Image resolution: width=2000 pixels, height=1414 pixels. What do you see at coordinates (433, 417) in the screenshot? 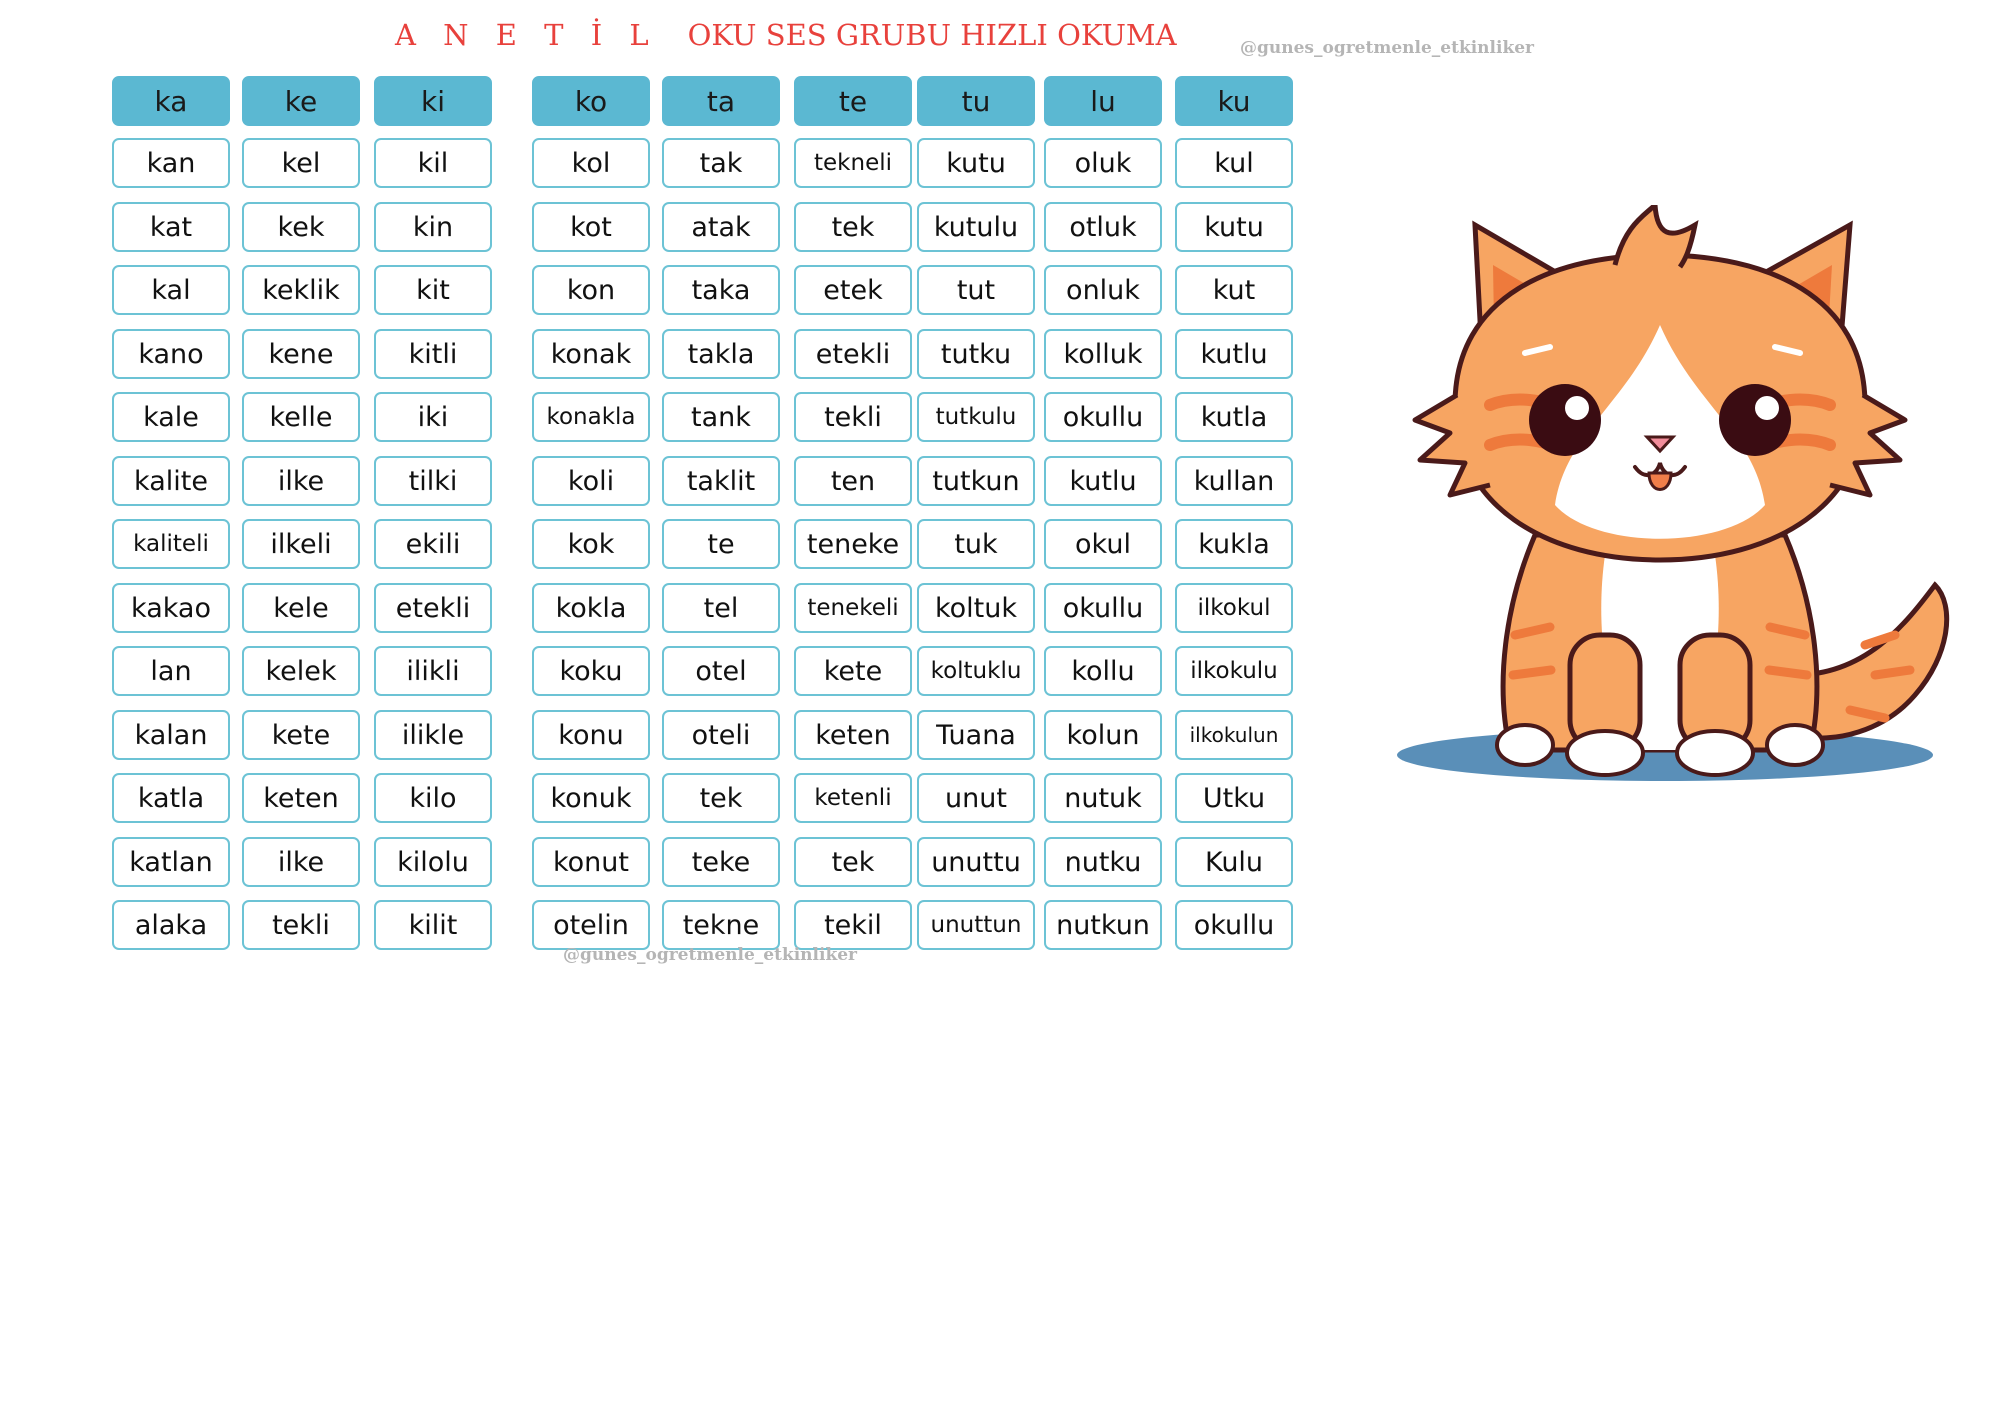
I see `word-card: iki` at bounding box center [433, 417].